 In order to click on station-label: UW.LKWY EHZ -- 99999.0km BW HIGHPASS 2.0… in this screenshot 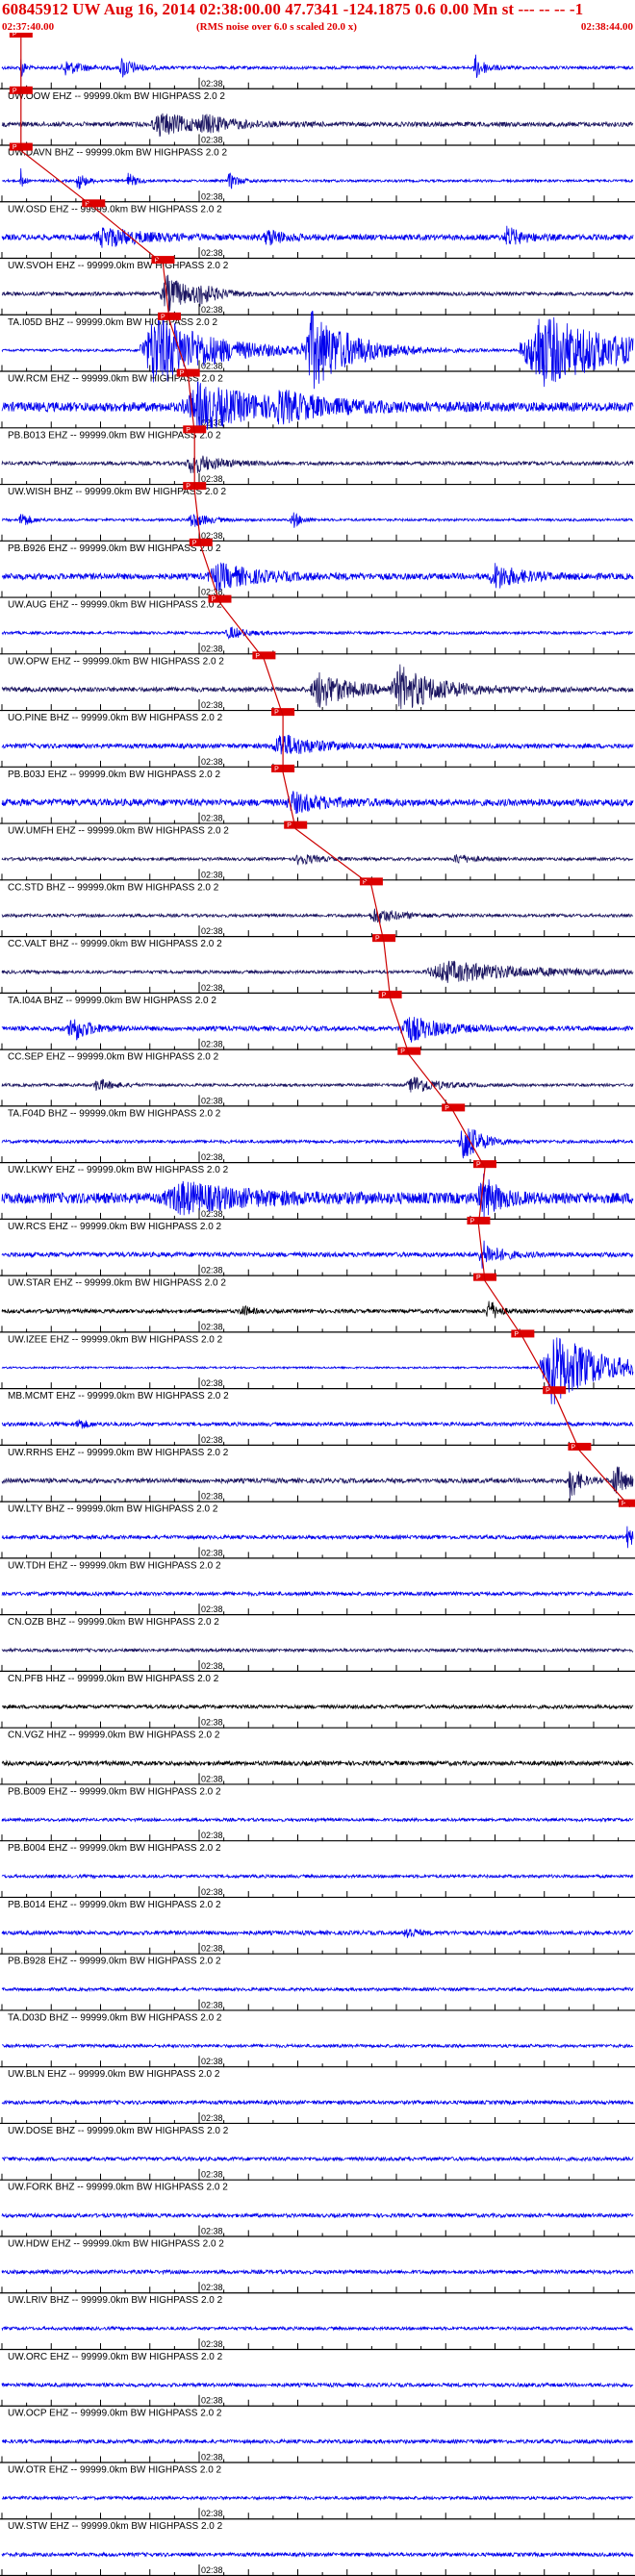, I will do `click(118, 1170)`.